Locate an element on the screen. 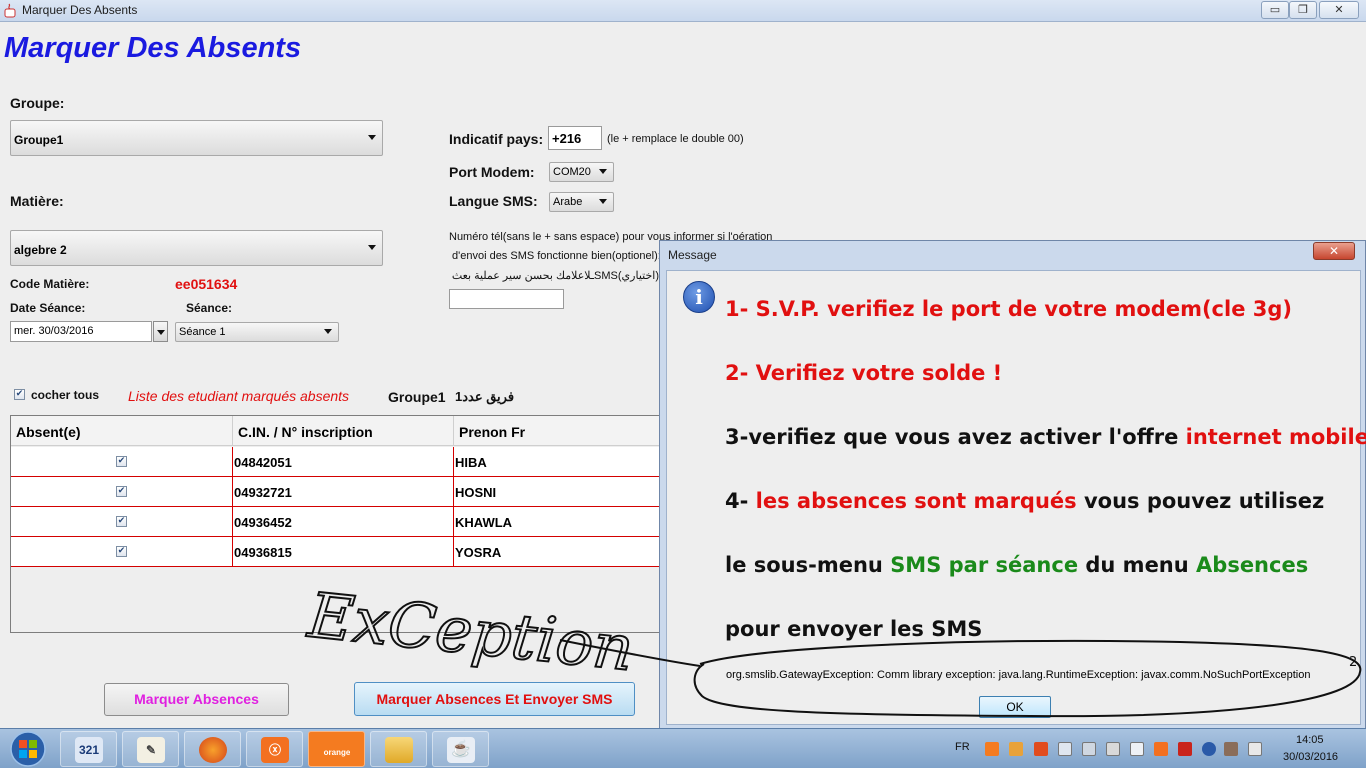  orange-tray-icon is located at coordinates (992, 749).